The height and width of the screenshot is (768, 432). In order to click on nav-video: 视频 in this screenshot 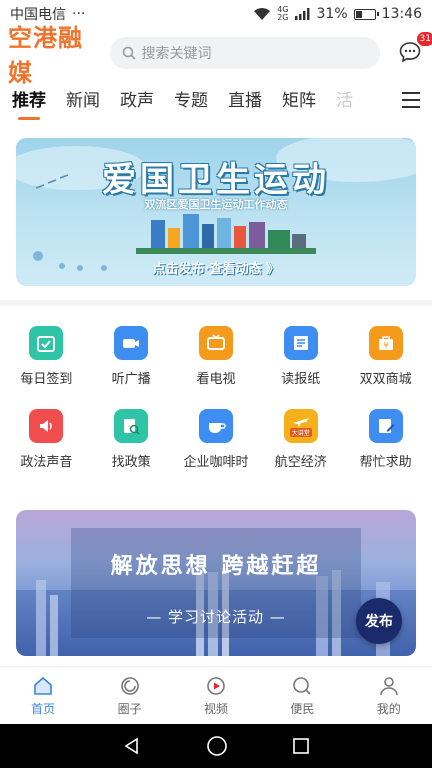, I will do `click(216, 696)`.